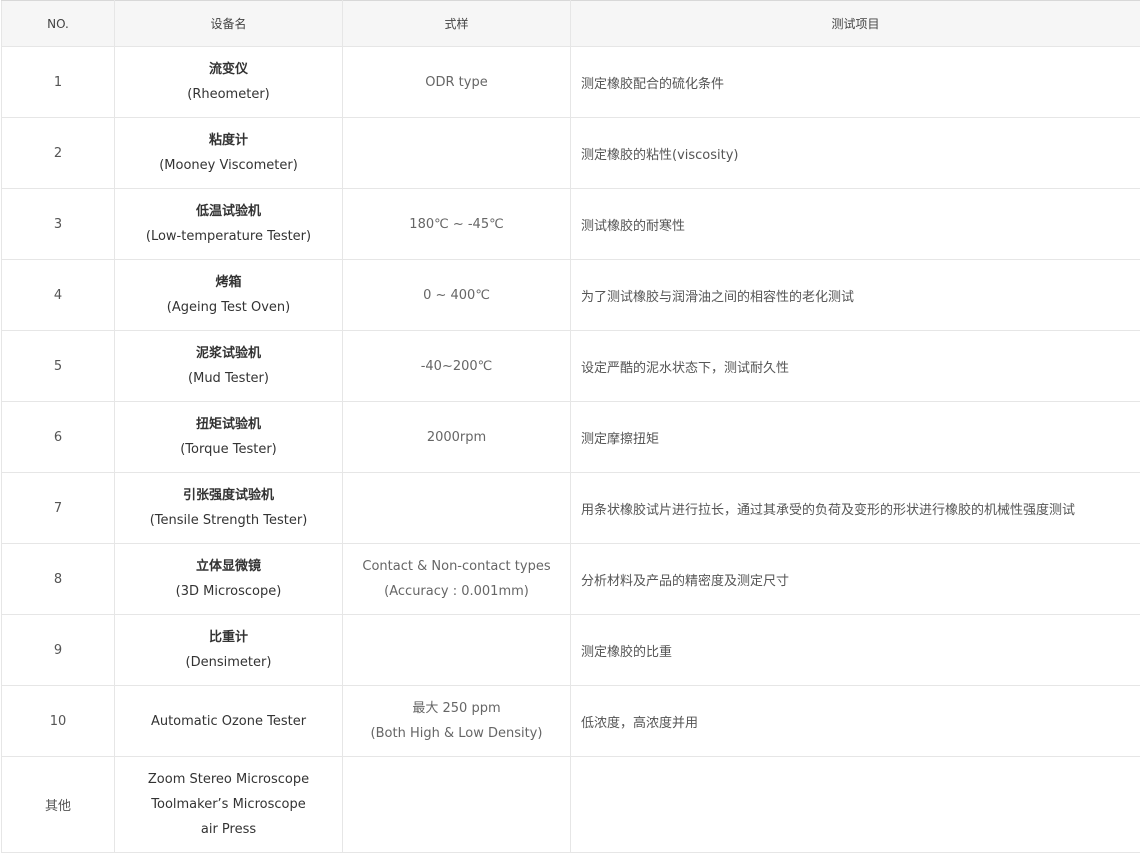  What do you see at coordinates (855, 804) in the screenshot?
I see `test-item-cell` at bounding box center [855, 804].